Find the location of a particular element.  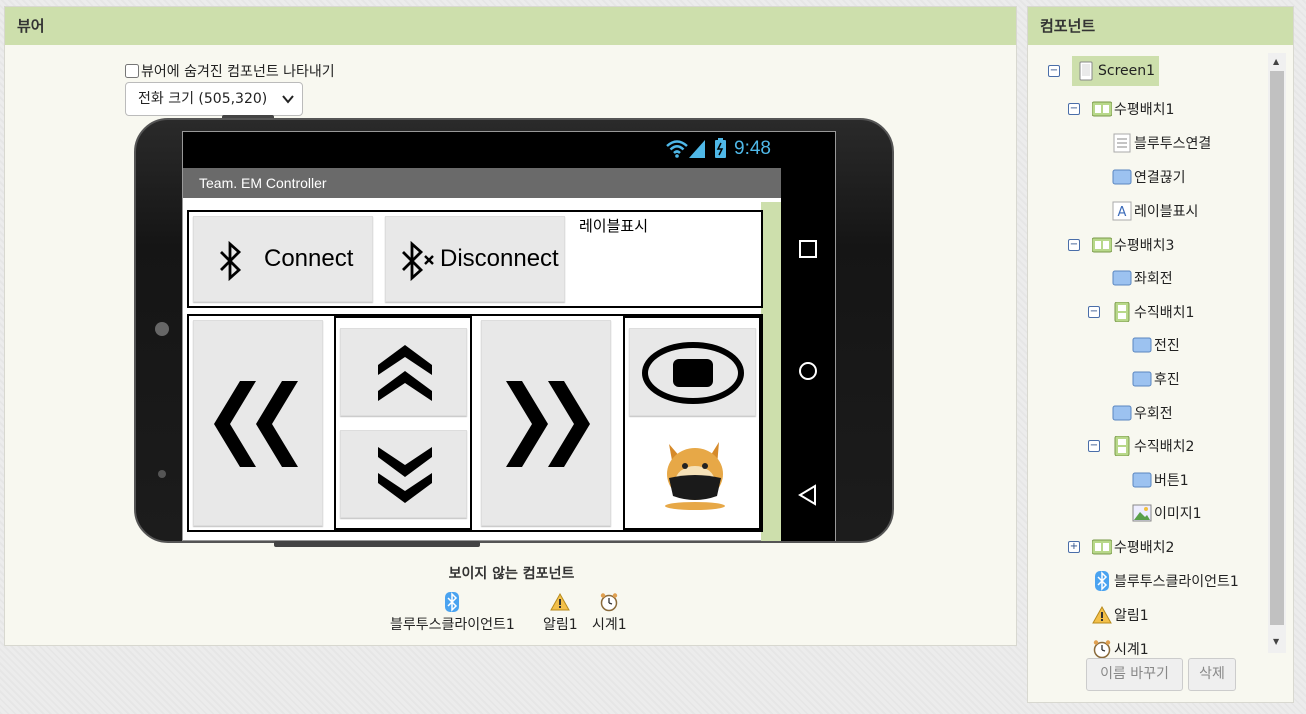

components-header: 컴포넌트 is located at coordinates (1160, 26).